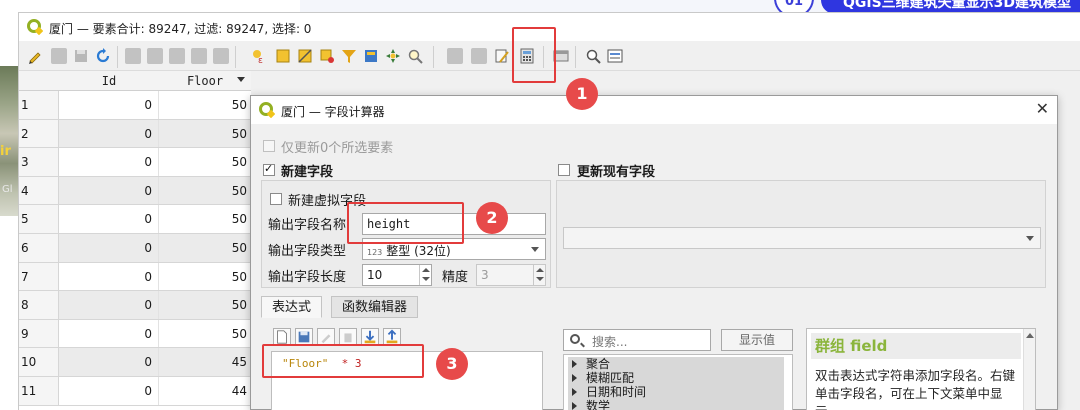 The height and width of the screenshot is (410, 1080). What do you see at coordinates (39, 105) in the screenshot?
I see `row-number: 1` at bounding box center [39, 105].